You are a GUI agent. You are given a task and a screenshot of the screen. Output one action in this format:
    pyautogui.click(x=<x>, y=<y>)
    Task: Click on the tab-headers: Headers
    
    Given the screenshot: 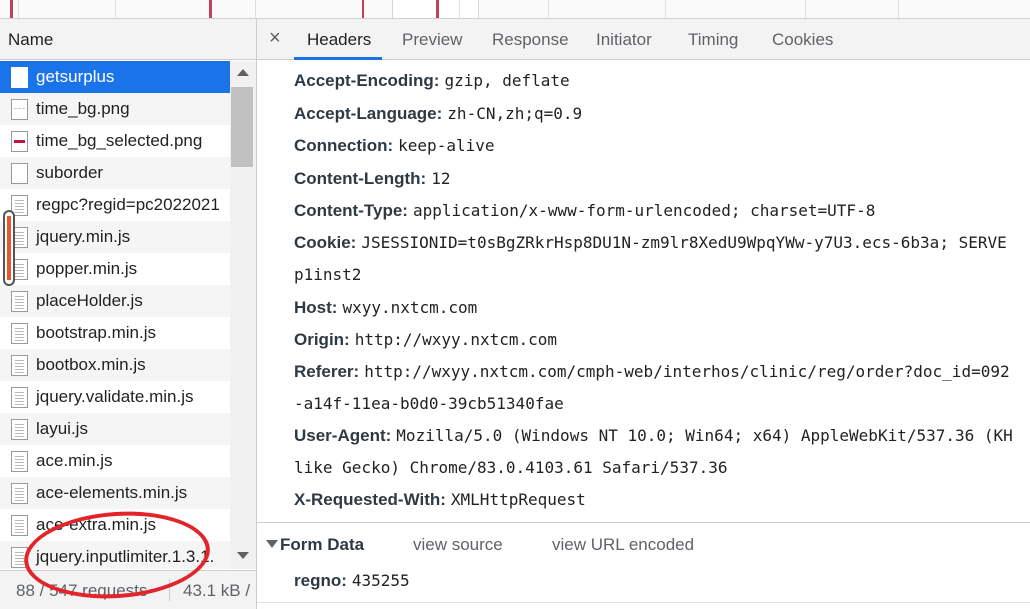 What is the action you would take?
    pyautogui.click(x=339, y=40)
    